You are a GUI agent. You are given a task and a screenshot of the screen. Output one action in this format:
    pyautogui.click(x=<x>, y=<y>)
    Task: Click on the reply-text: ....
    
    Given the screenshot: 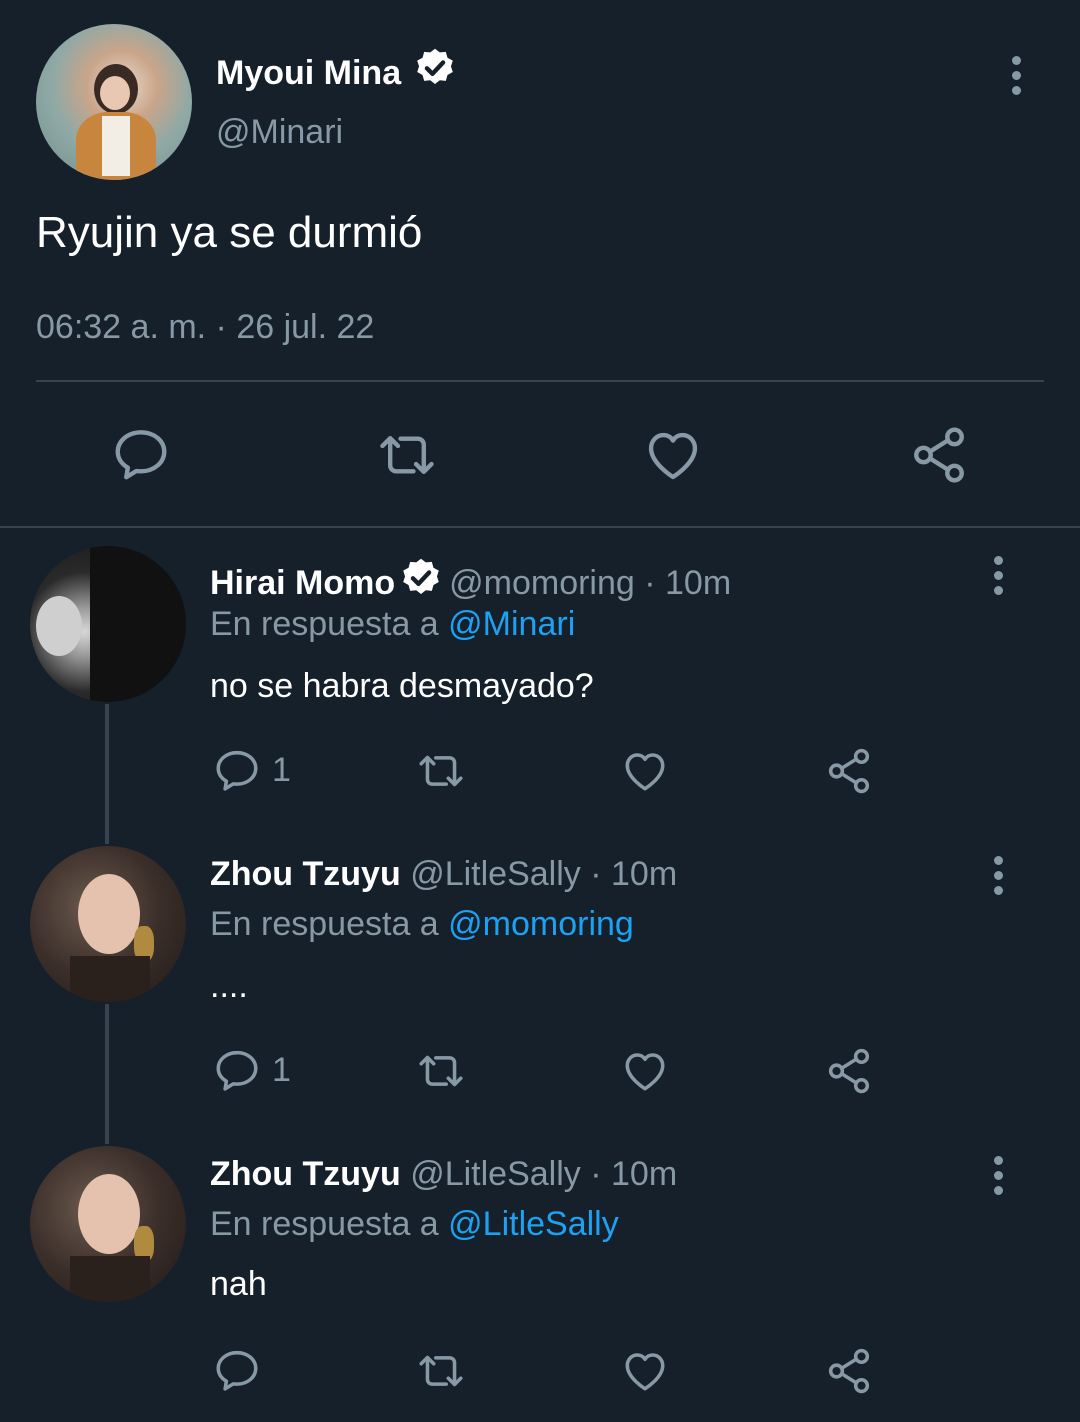 What is the action you would take?
    pyautogui.click(x=229, y=986)
    